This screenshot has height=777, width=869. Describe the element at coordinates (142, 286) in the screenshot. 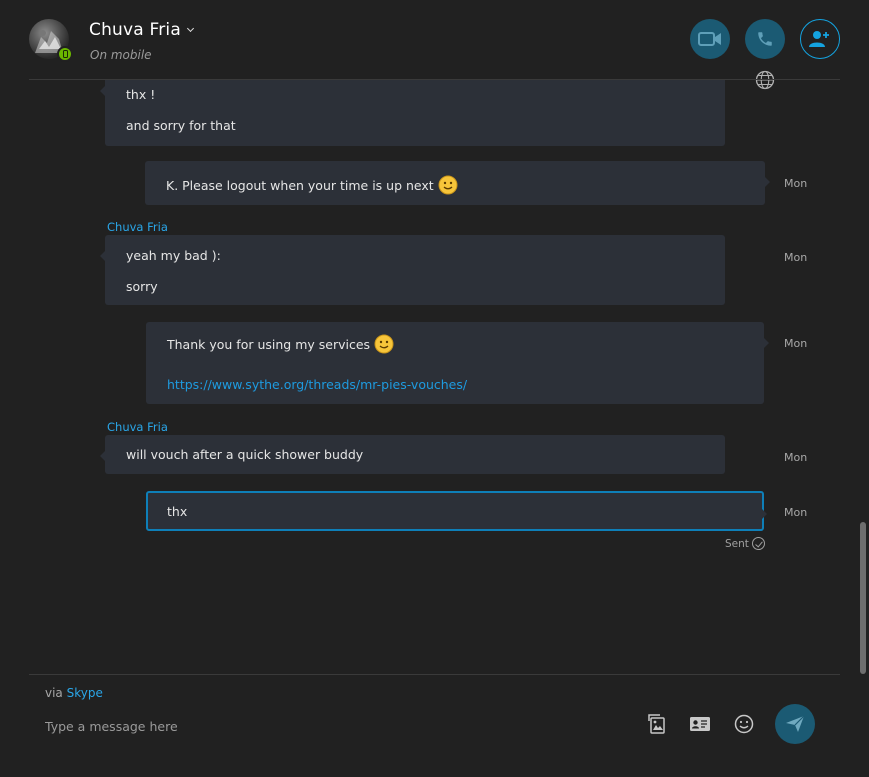

I see `message-text: sorry` at that location.